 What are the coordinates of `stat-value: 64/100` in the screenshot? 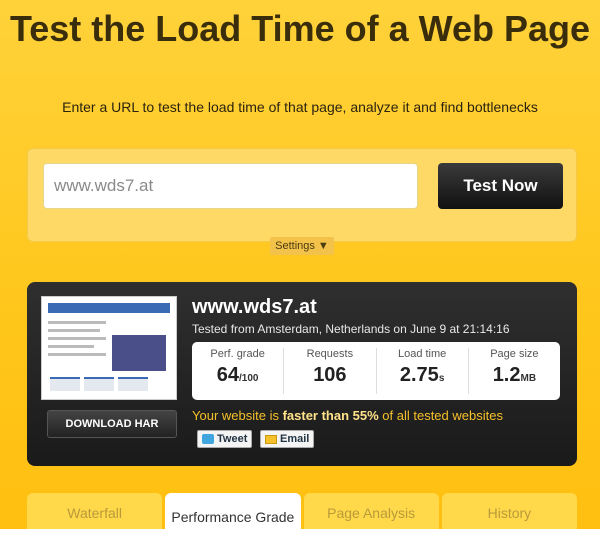 It's located at (237, 375).